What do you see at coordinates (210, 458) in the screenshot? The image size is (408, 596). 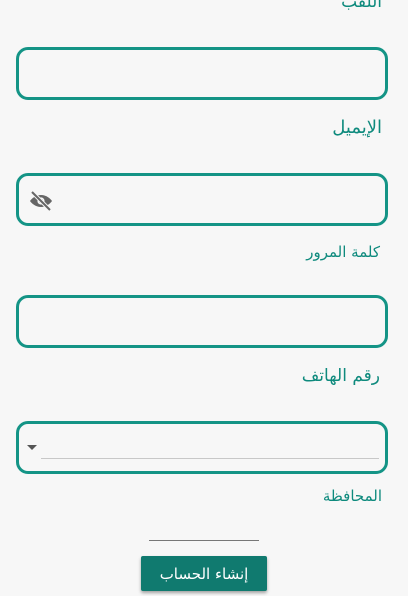 I see `select-underline` at bounding box center [210, 458].